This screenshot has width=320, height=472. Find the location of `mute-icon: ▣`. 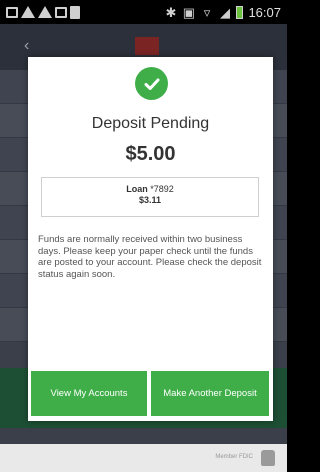

mute-icon: ▣ is located at coordinates (189, 12).